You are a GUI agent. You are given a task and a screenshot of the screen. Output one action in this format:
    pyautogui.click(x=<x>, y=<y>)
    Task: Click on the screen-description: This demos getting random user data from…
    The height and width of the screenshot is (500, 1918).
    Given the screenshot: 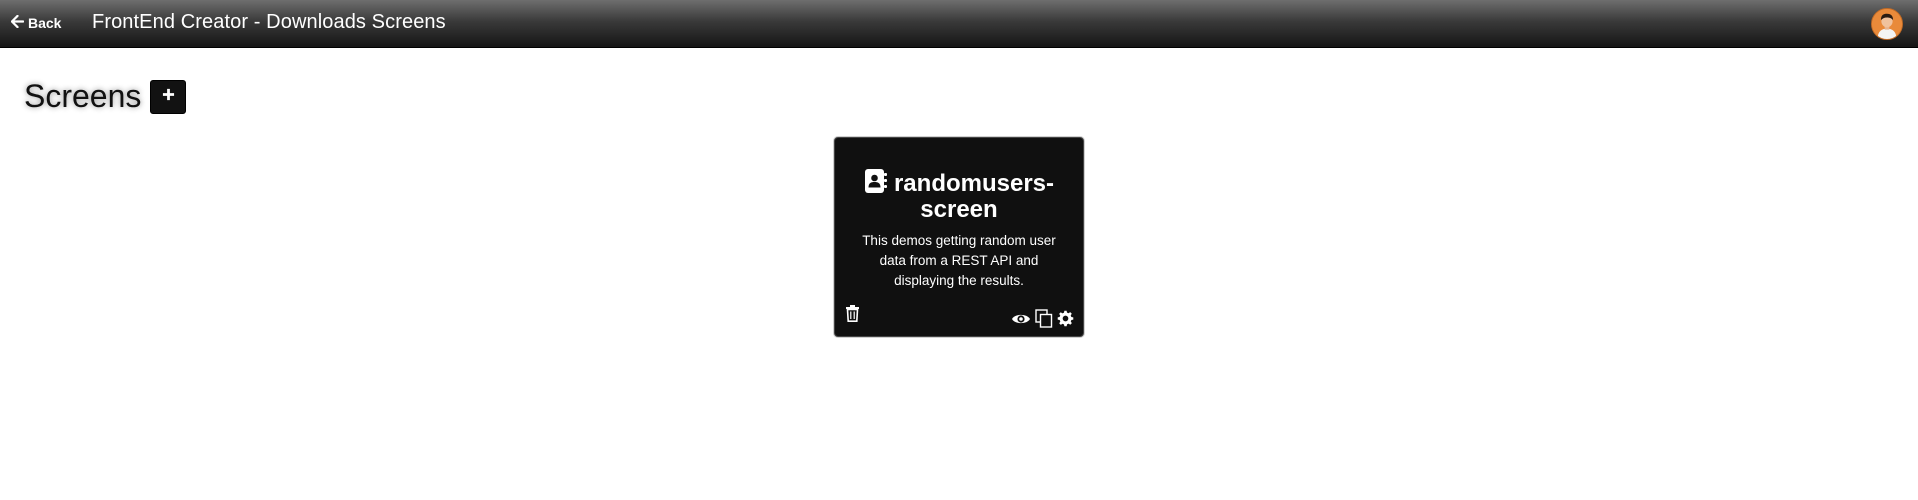 What is the action you would take?
    pyautogui.click(x=959, y=260)
    